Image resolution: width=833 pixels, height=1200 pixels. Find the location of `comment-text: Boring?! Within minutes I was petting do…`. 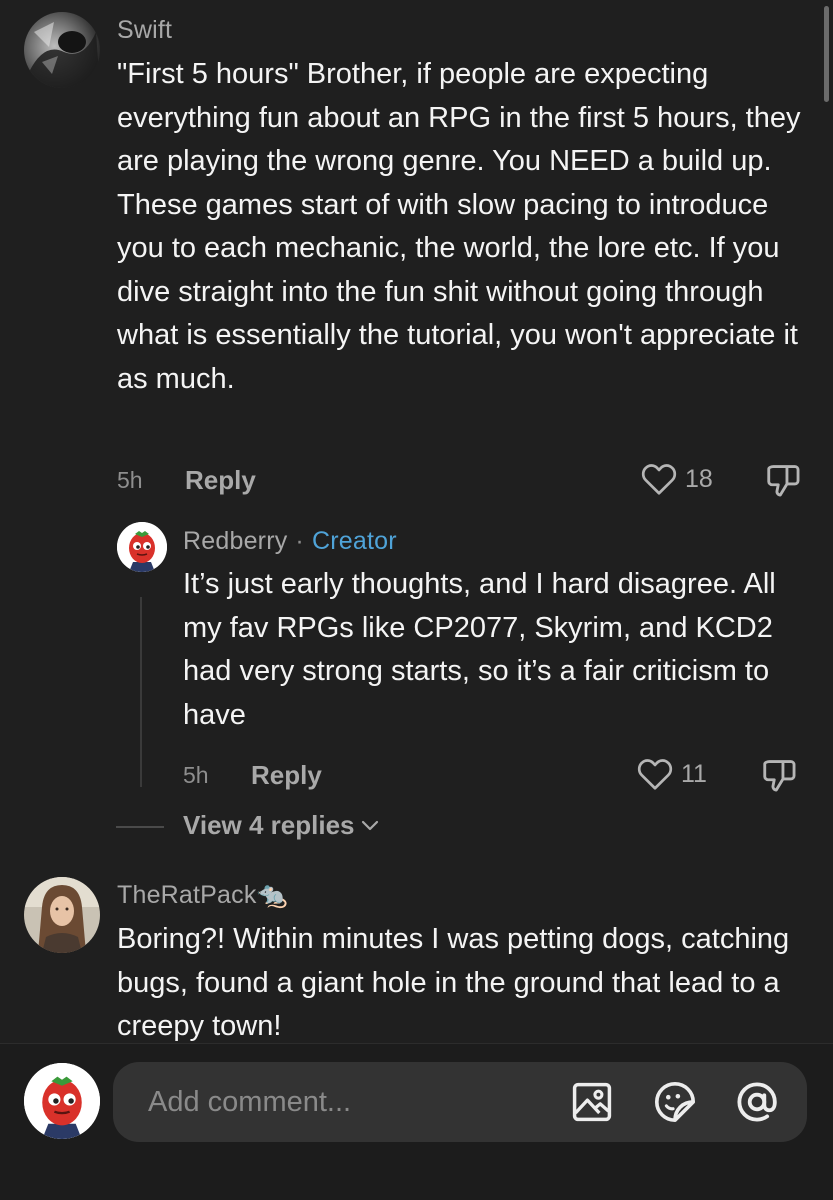

comment-text: Boring?! Within minutes I was petting do… is located at coordinates (453, 982).